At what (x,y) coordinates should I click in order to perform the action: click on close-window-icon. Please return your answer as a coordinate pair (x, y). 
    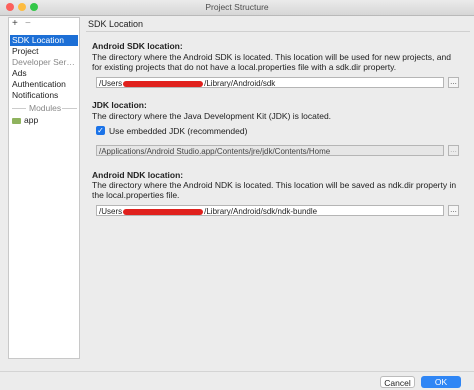
    Looking at the image, I should click on (10, 7).